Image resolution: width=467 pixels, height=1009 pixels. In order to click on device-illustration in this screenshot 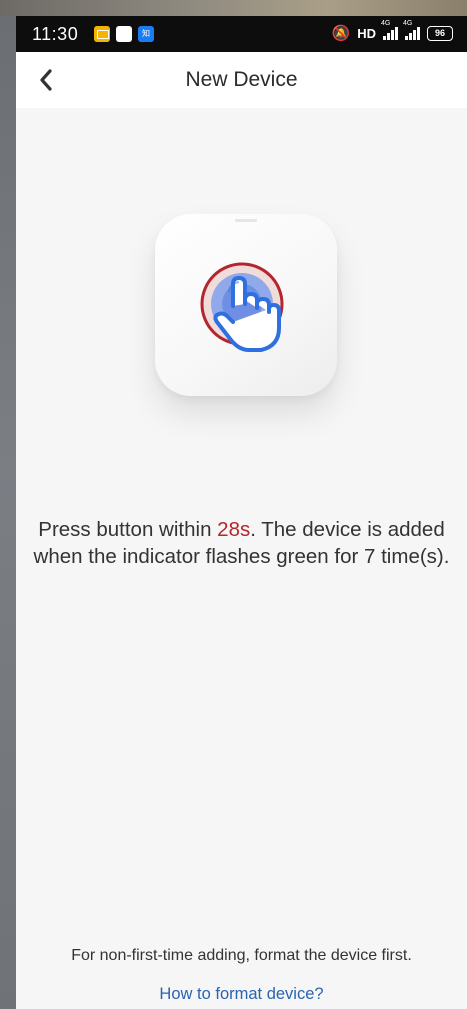, I will do `click(246, 305)`.